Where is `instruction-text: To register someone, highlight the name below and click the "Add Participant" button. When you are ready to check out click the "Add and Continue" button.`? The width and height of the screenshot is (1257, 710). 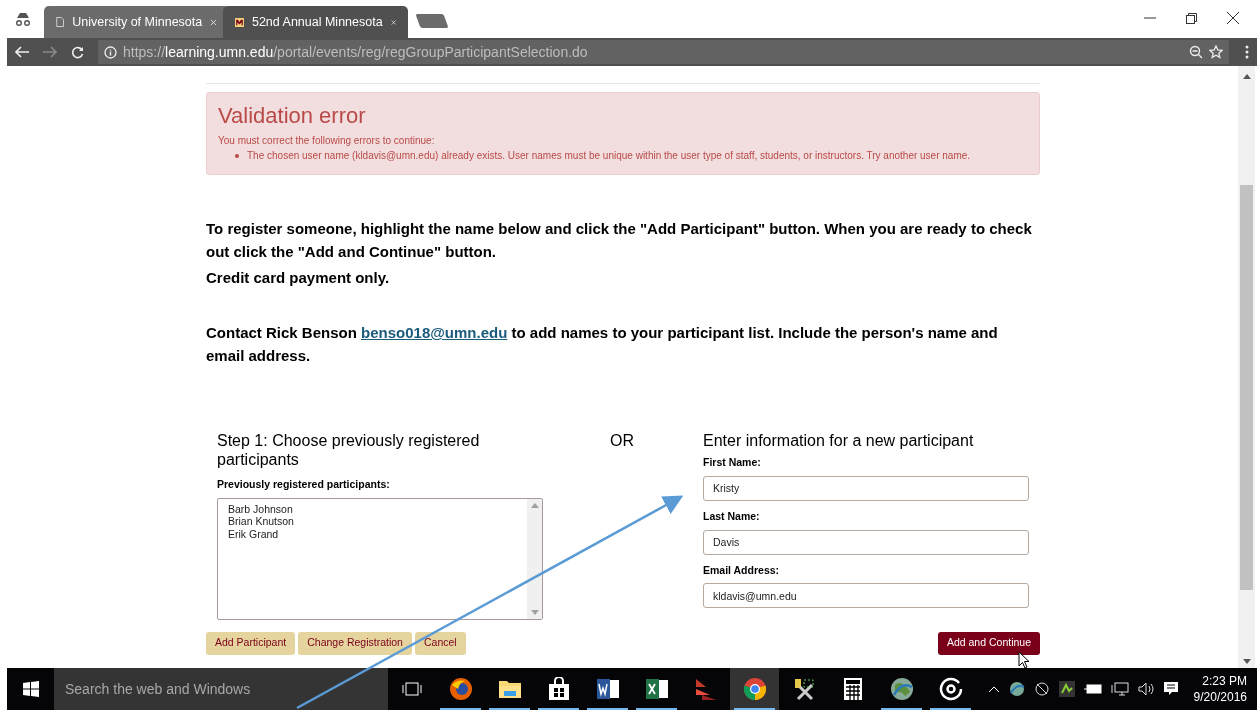
instruction-text: To register someone, highlight the name below and click the "Add Participant" button. When you are ready to check out click the "Add and Continue" button. is located at coordinates (619, 240).